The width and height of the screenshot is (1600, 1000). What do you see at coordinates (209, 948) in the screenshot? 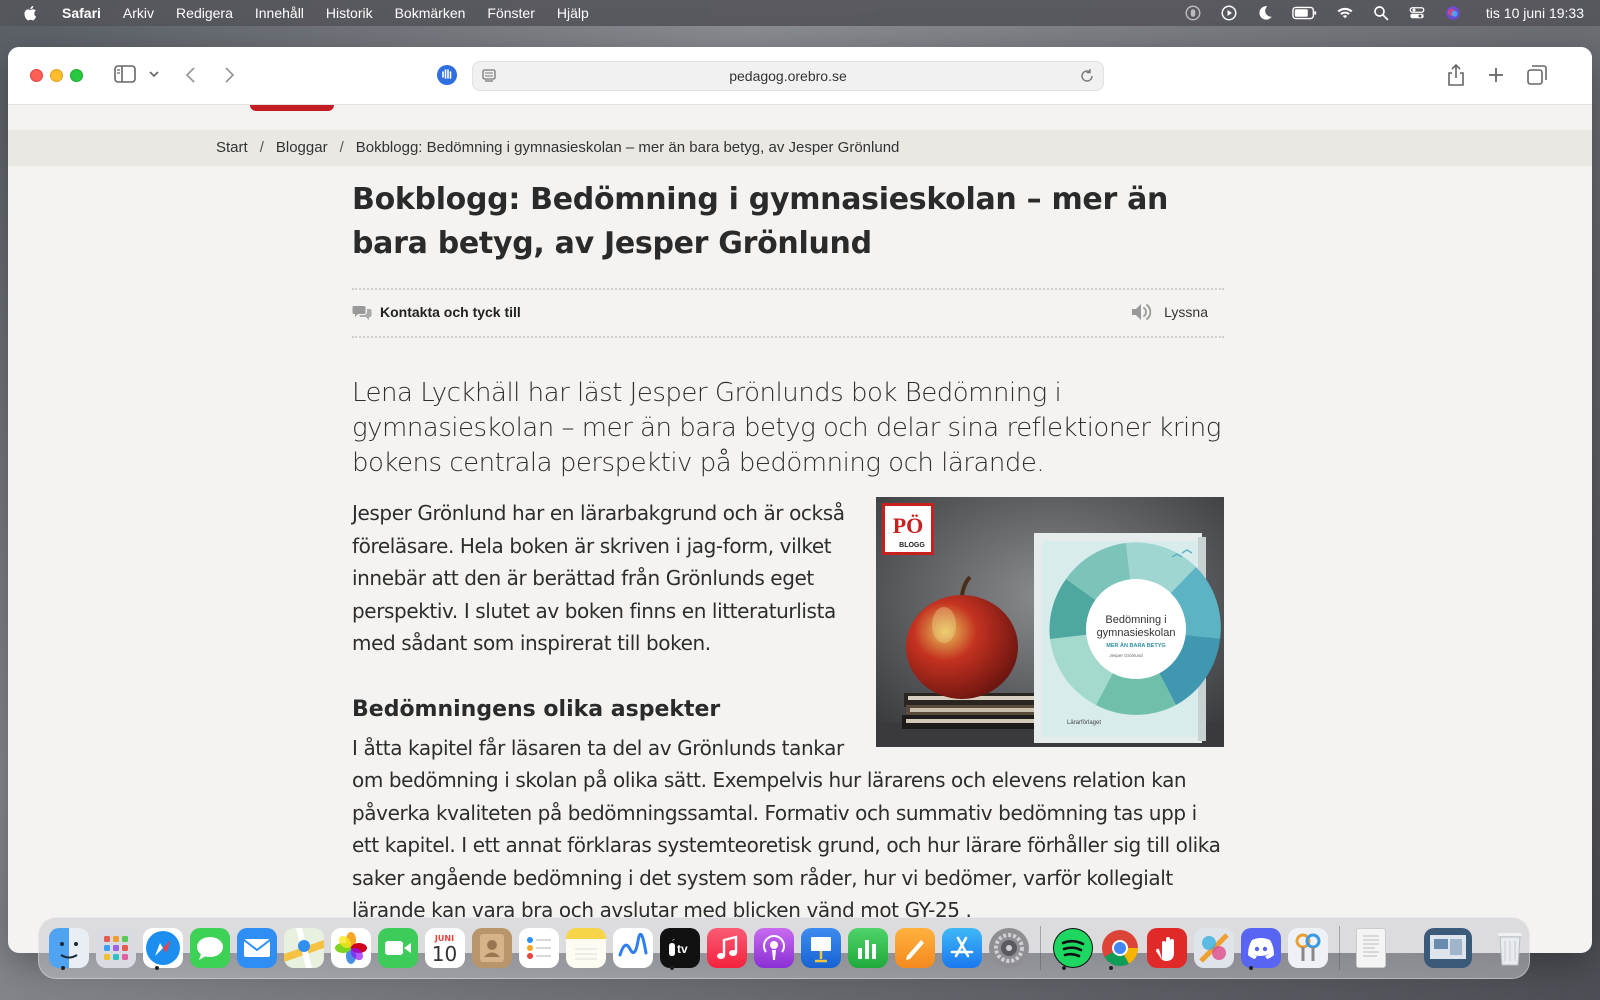
I see `messages-icon` at bounding box center [209, 948].